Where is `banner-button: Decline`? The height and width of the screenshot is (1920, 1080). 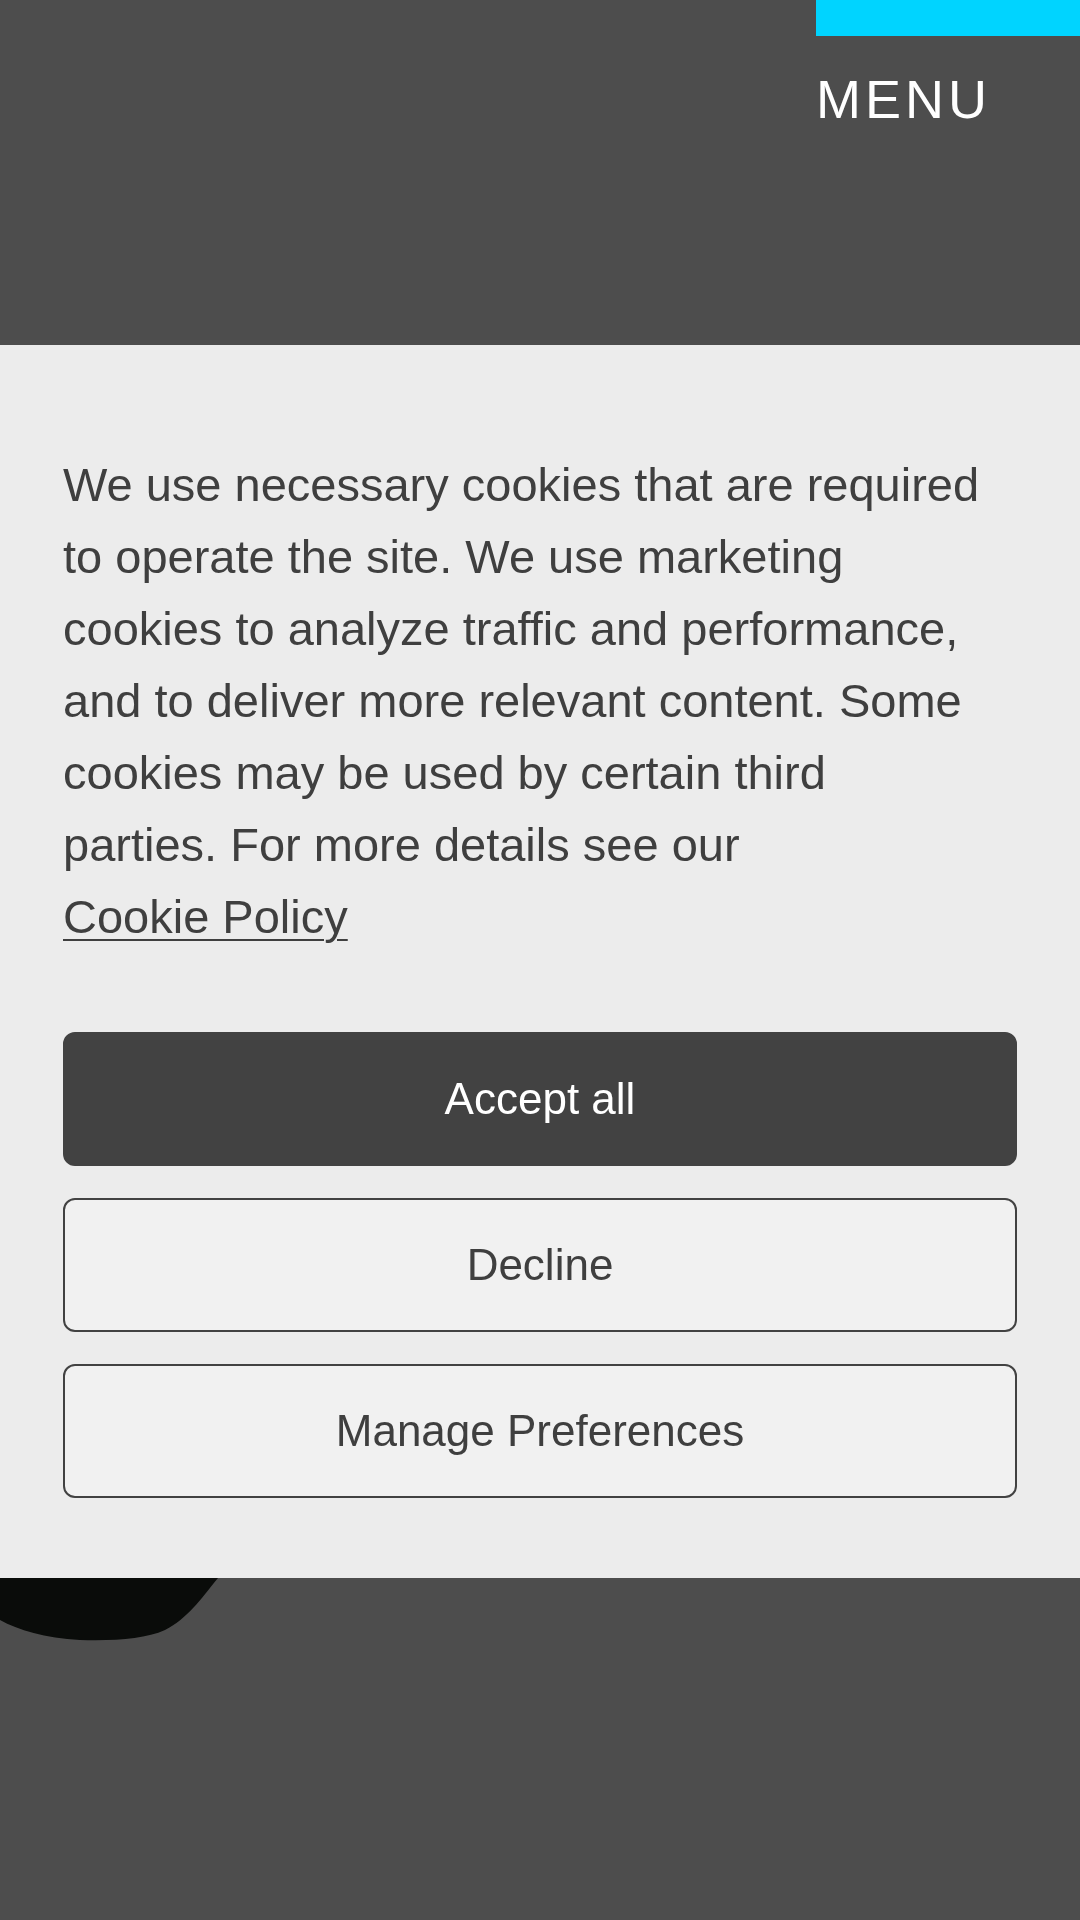 banner-button: Decline is located at coordinates (540, 1265).